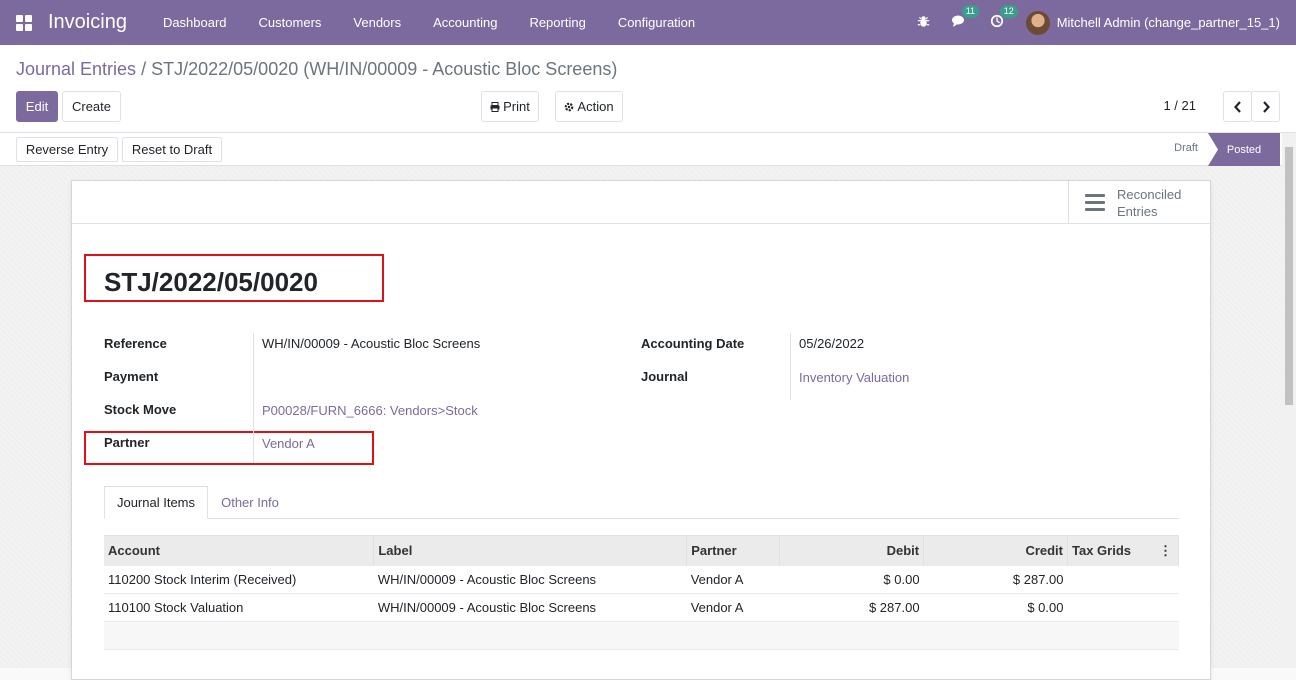 This screenshot has height=680, width=1296. Describe the element at coordinates (1008, 11) in the screenshot. I see `activities-badge: 12` at that location.